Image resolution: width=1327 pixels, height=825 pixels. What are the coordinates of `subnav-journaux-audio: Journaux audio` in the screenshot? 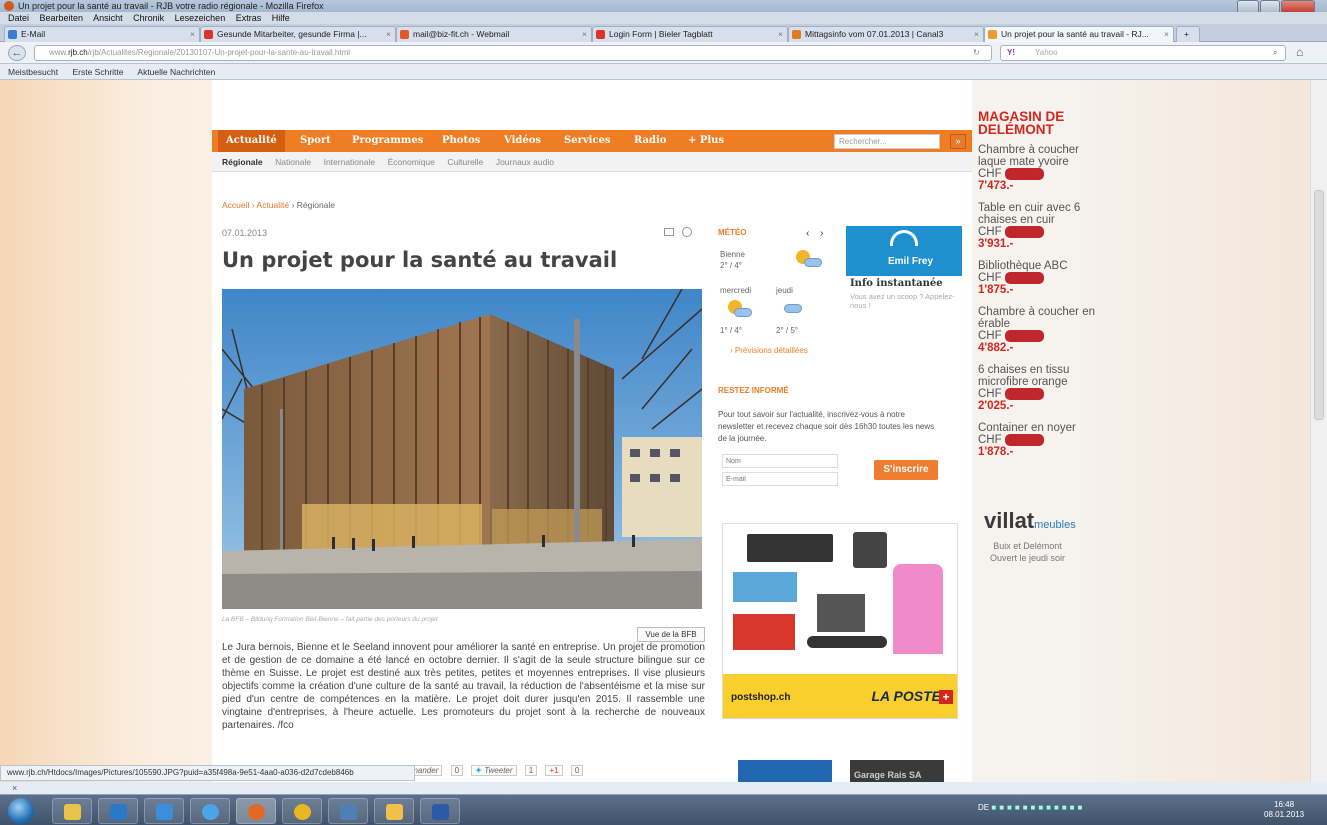 It's located at (525, 162).